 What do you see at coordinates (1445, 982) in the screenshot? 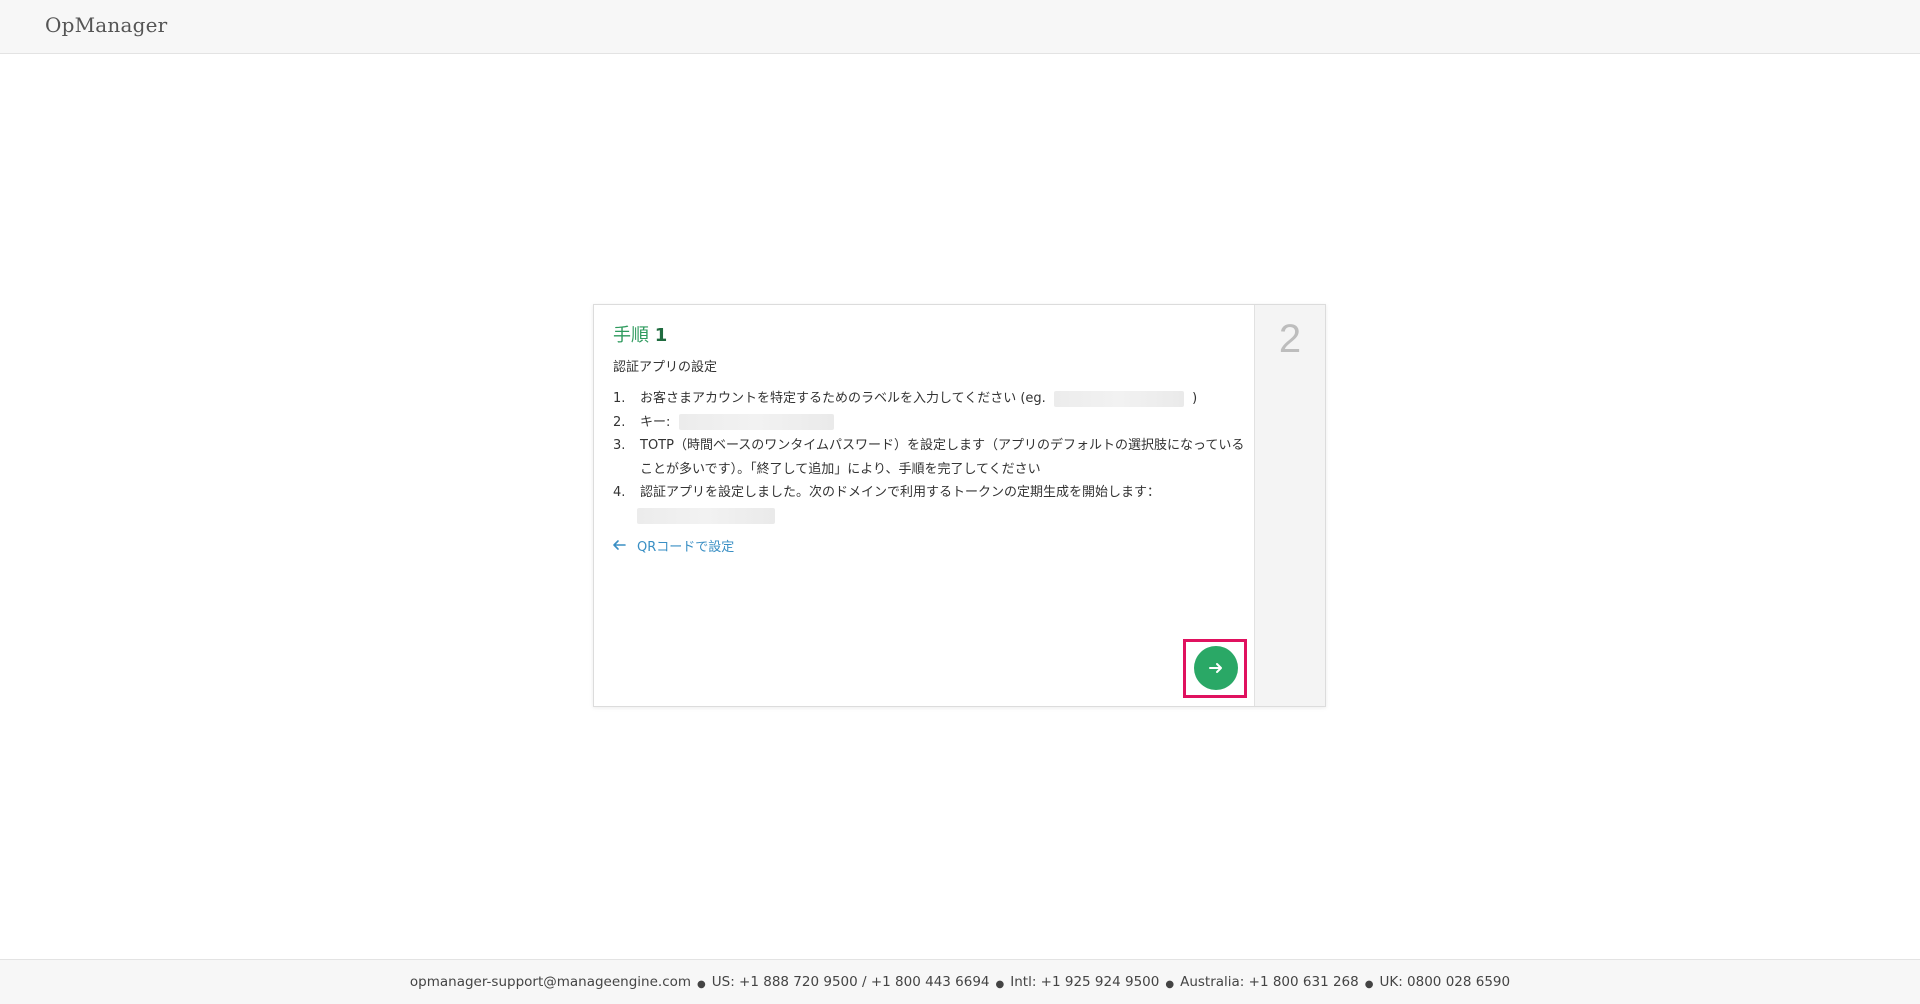
I see `uk-phone: UK: 0800 028 6590` at bounding box center [1445, 982].